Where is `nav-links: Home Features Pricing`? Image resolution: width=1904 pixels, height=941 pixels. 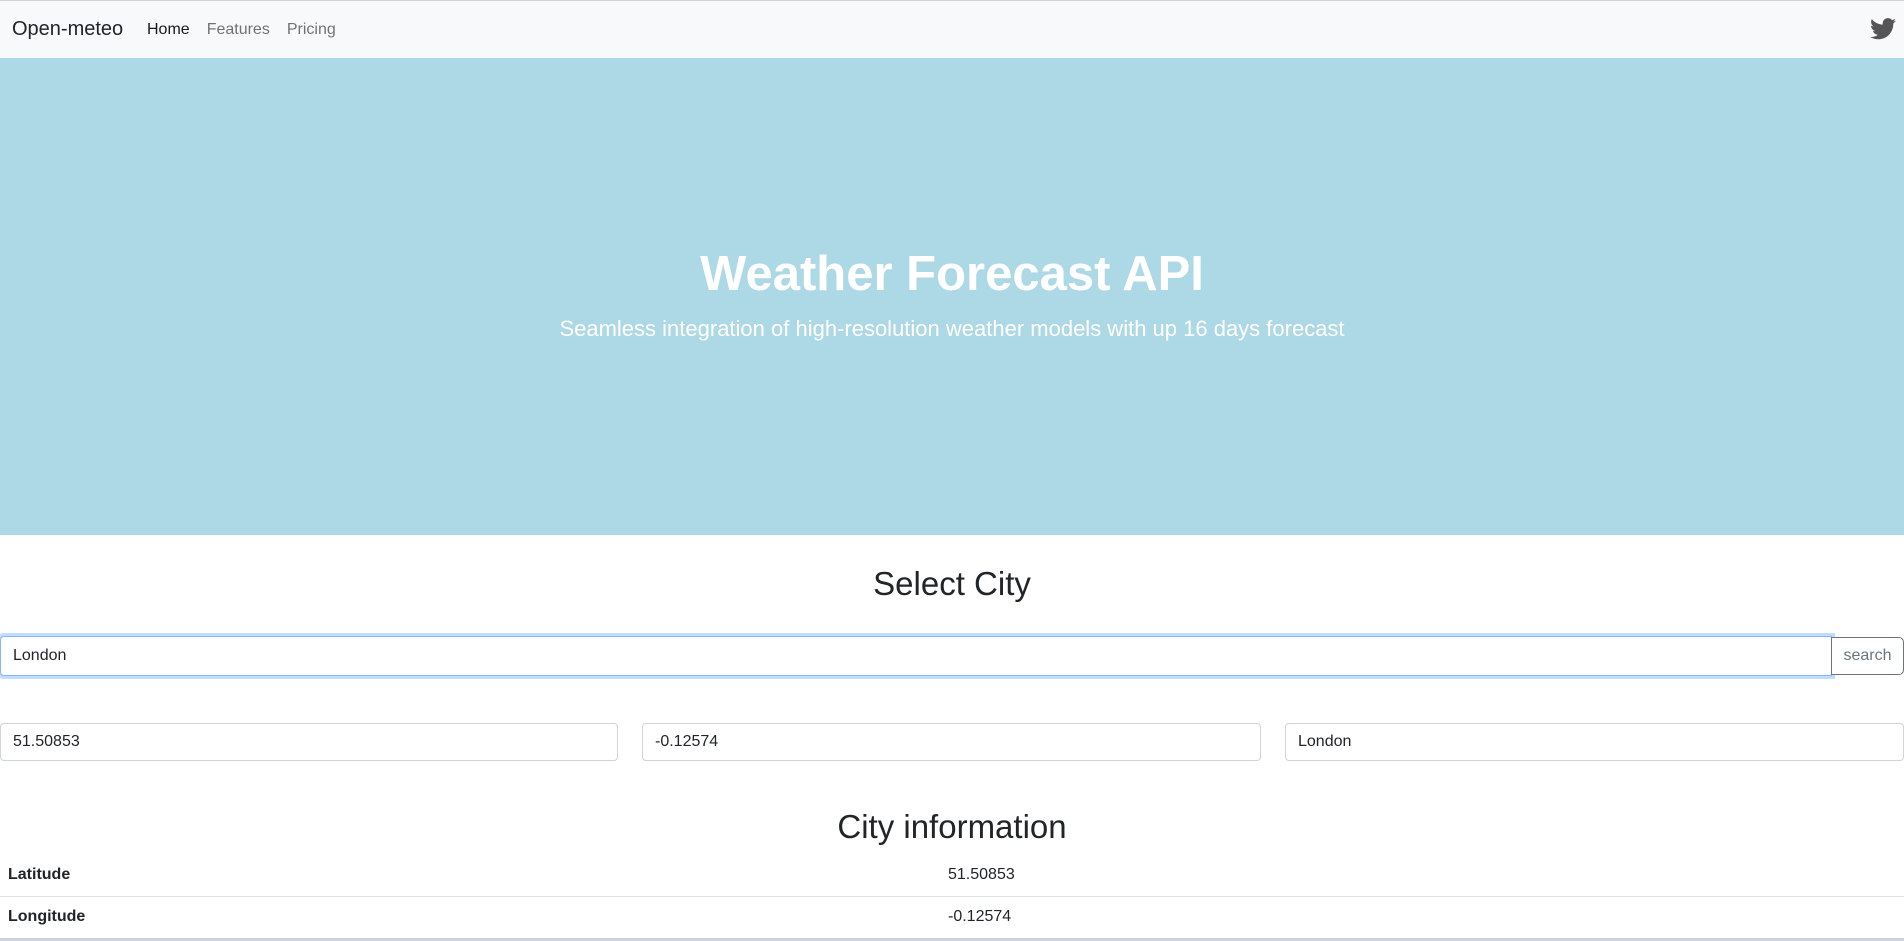
nav-links: Home Features Pricing is located at coordinates (241, 30).